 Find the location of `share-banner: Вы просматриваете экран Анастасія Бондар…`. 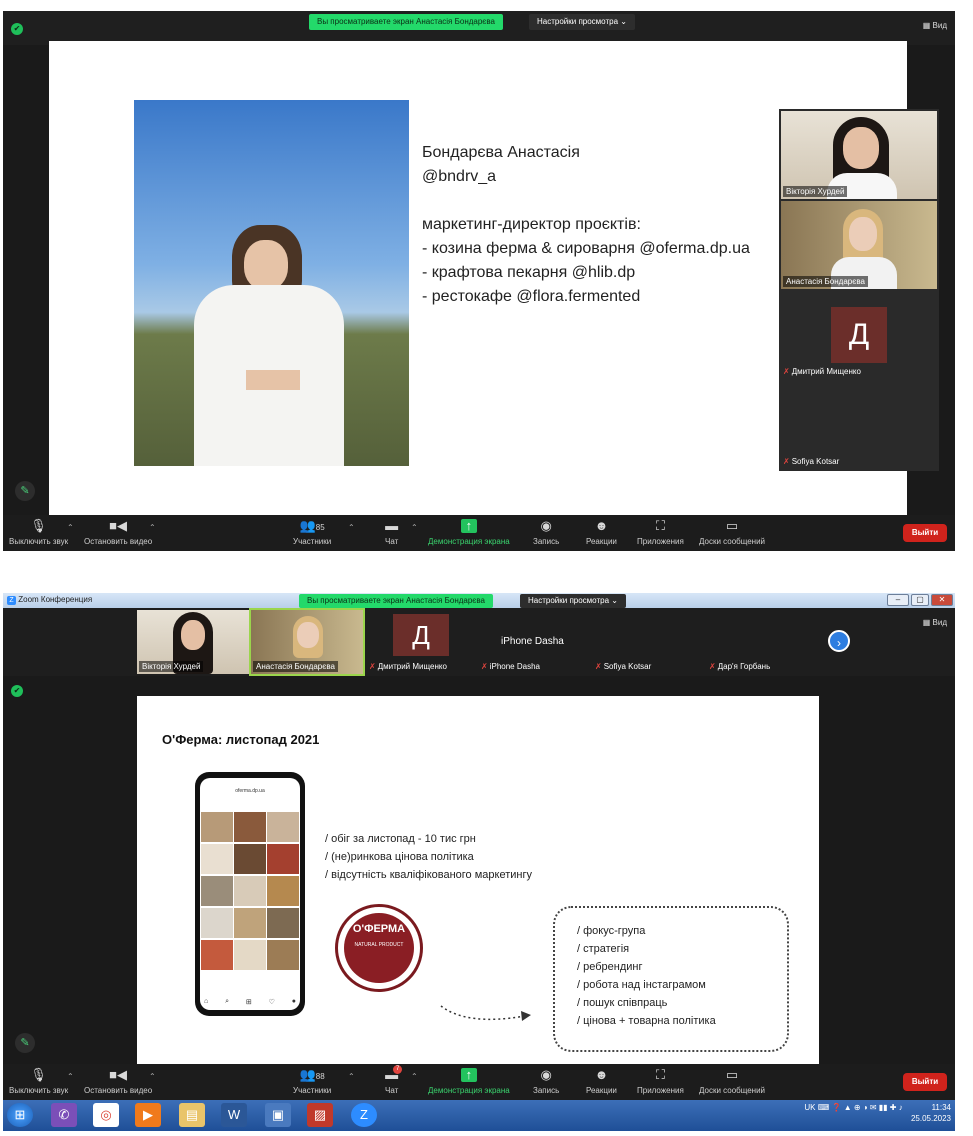

share-banner: Вы просматриваете экран Анастасія Бондар… is located at coordinates (406, 22).